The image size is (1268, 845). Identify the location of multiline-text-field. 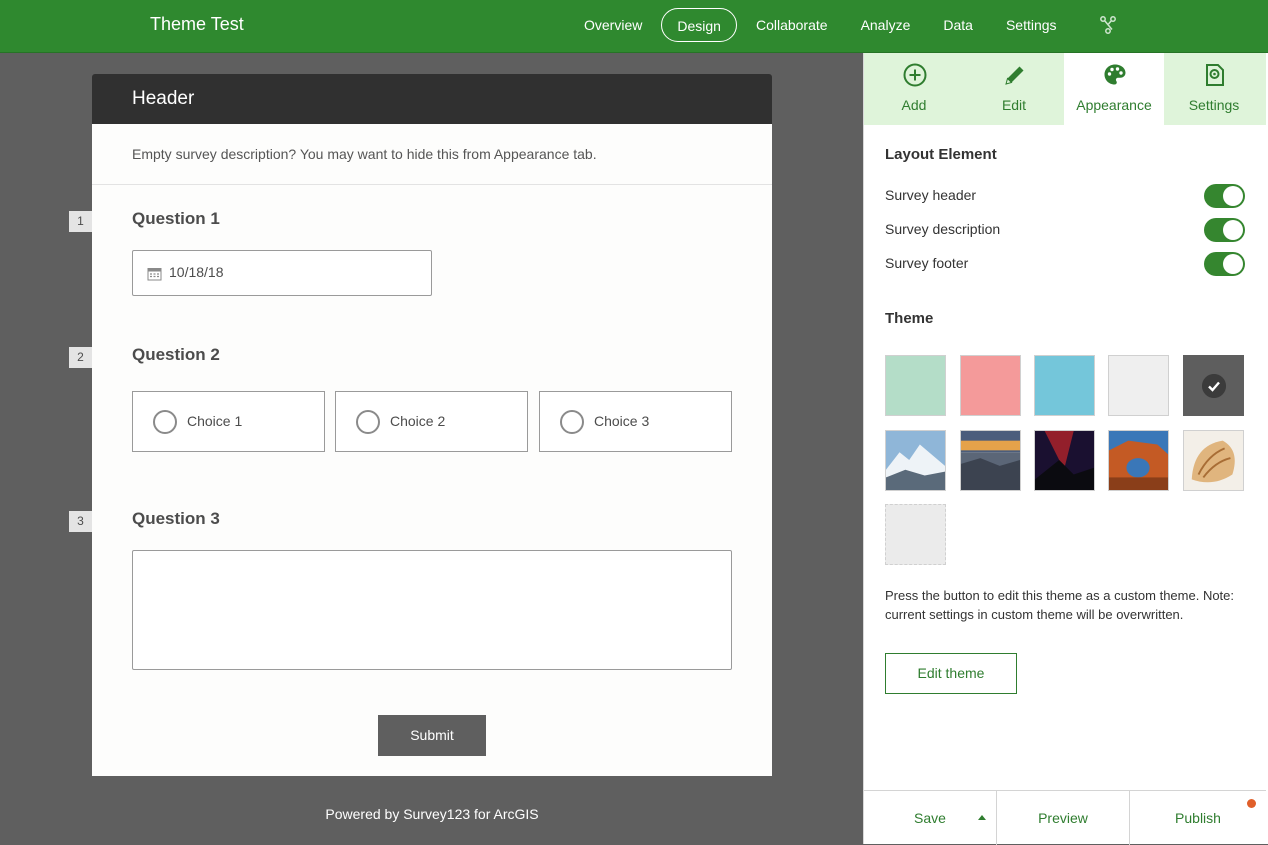
(432, 610).